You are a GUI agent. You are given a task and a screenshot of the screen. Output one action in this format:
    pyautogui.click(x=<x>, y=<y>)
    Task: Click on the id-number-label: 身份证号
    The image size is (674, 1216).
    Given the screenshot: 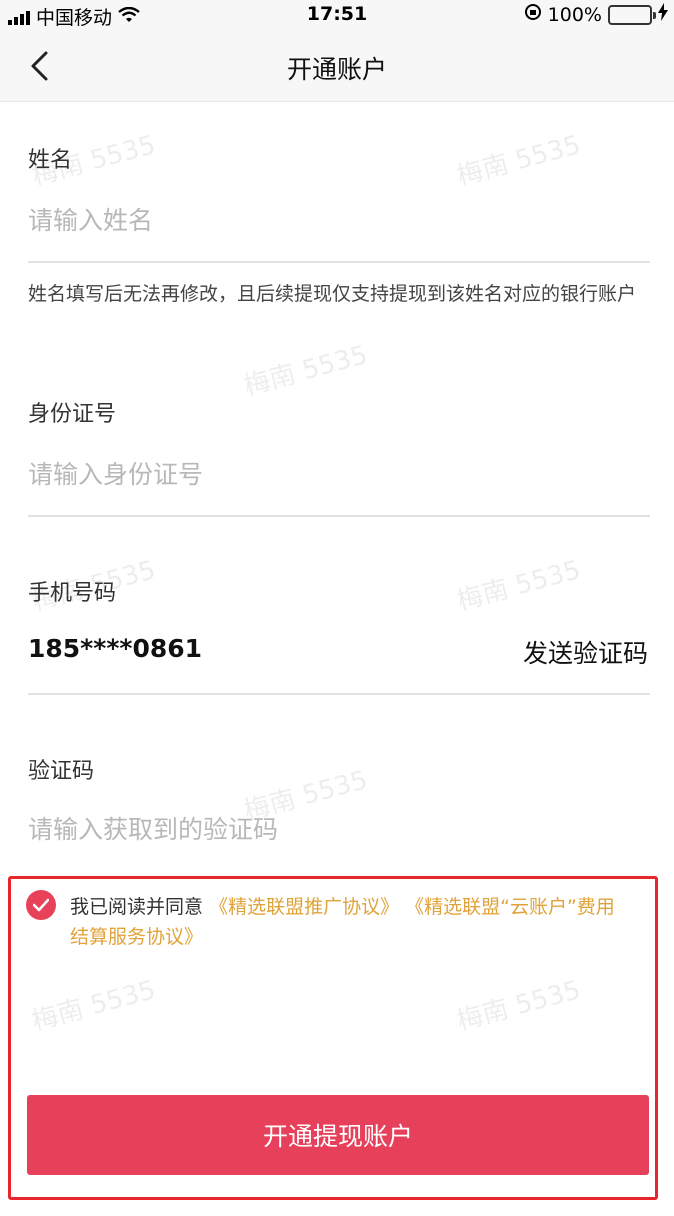 What is the action you would take?
    pyautogui.click(x=72, y=414)
    